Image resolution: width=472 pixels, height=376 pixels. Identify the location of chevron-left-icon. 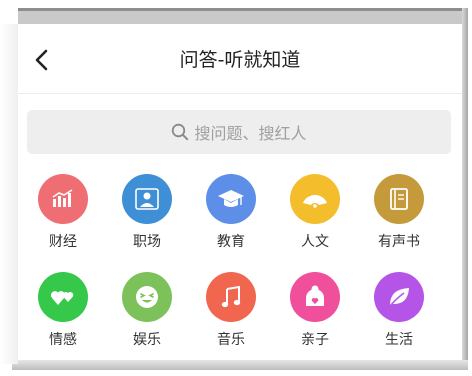
(42, 60).